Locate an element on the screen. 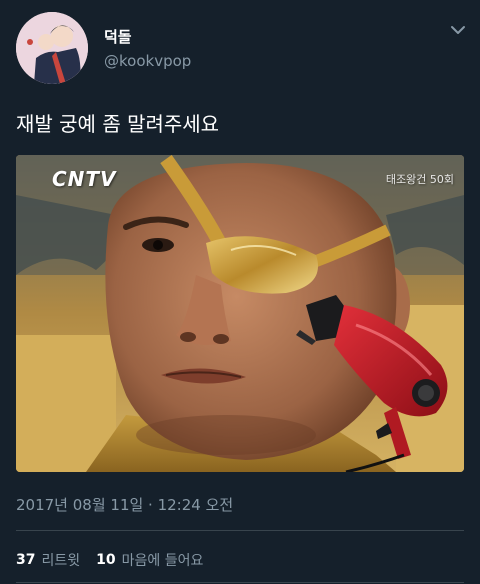 The image size is (480, 584). like-stat: 10 마음에 들어요 is located at coordinates (149, 560).